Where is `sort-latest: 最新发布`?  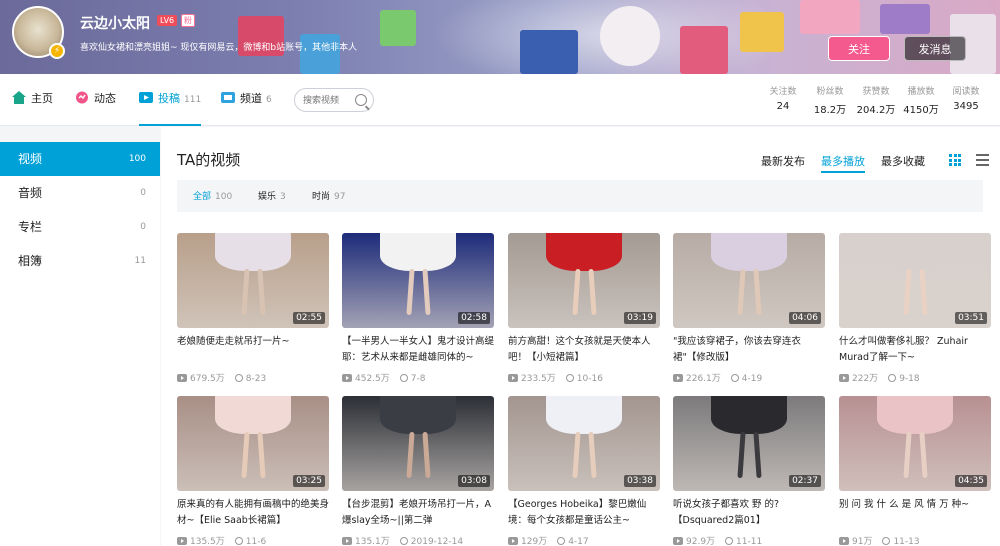
sort-latest: 最新发布 is located at coordinates (783, 161).